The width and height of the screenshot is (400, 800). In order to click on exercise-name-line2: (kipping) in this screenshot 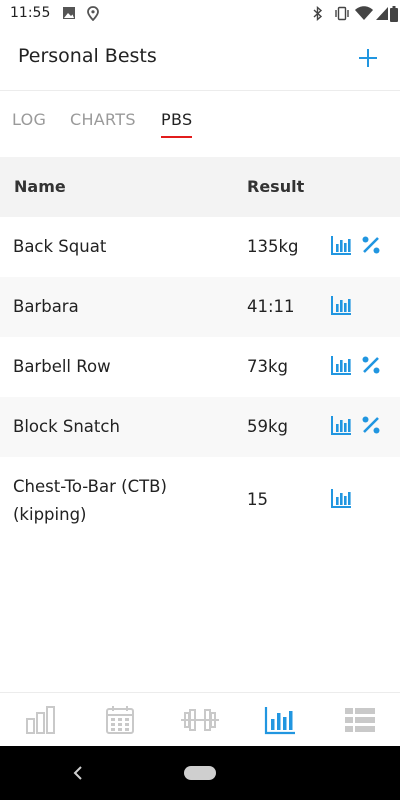, I will do `click(50, 514)`.